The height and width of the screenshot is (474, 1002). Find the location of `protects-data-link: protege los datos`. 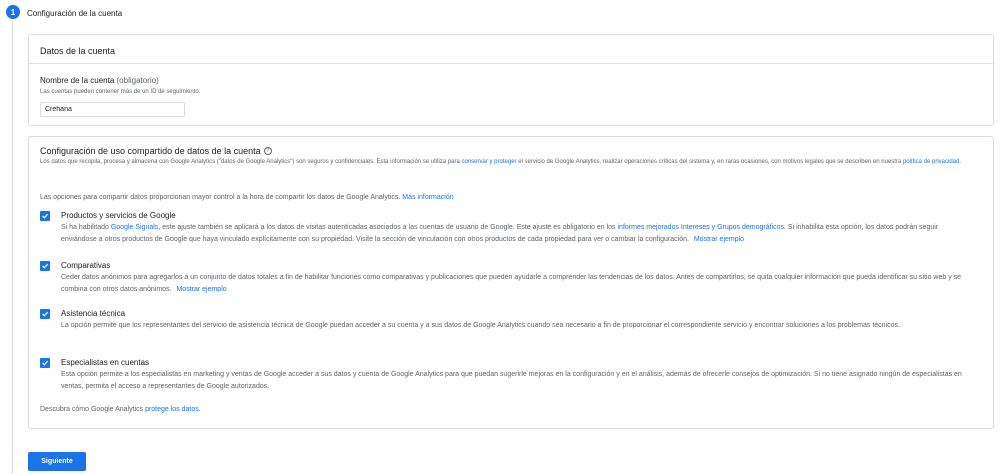

protects-data-link: protege los datos is located at coordinates (172, 409).